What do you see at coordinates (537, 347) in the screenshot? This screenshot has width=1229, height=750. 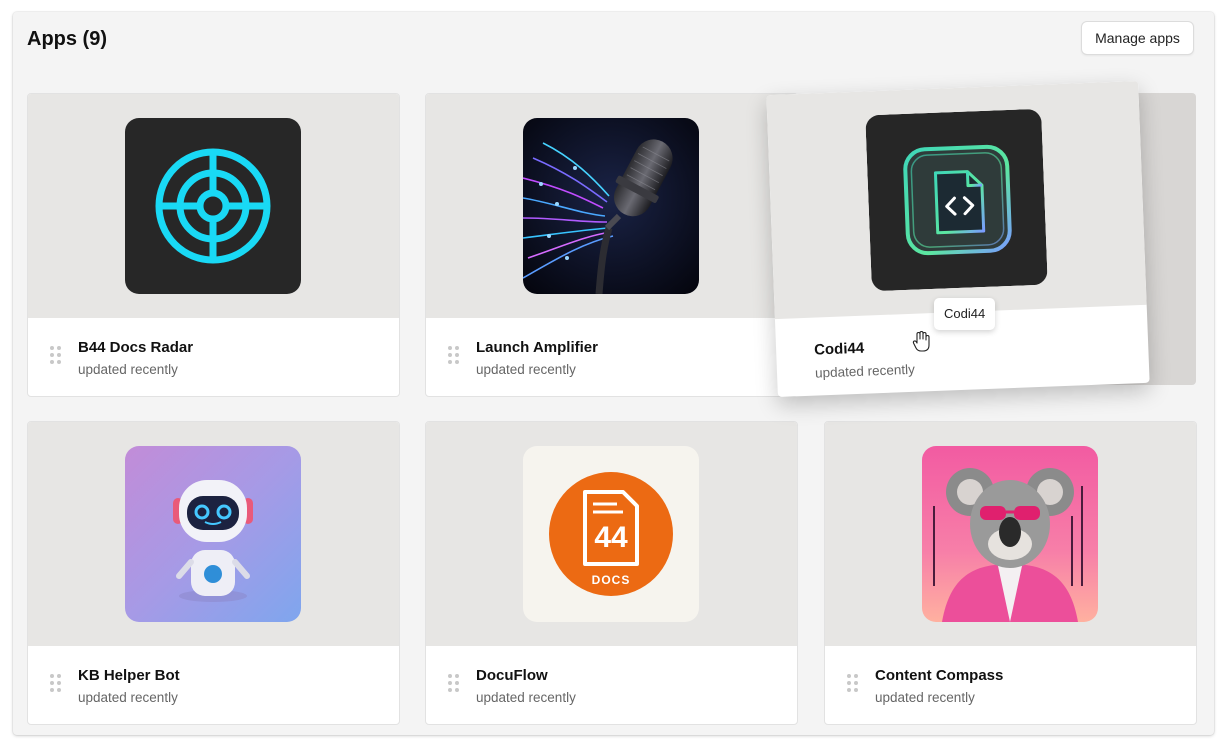 I see `app-name: Launch Amplifier` at bounding box center [537, 347].